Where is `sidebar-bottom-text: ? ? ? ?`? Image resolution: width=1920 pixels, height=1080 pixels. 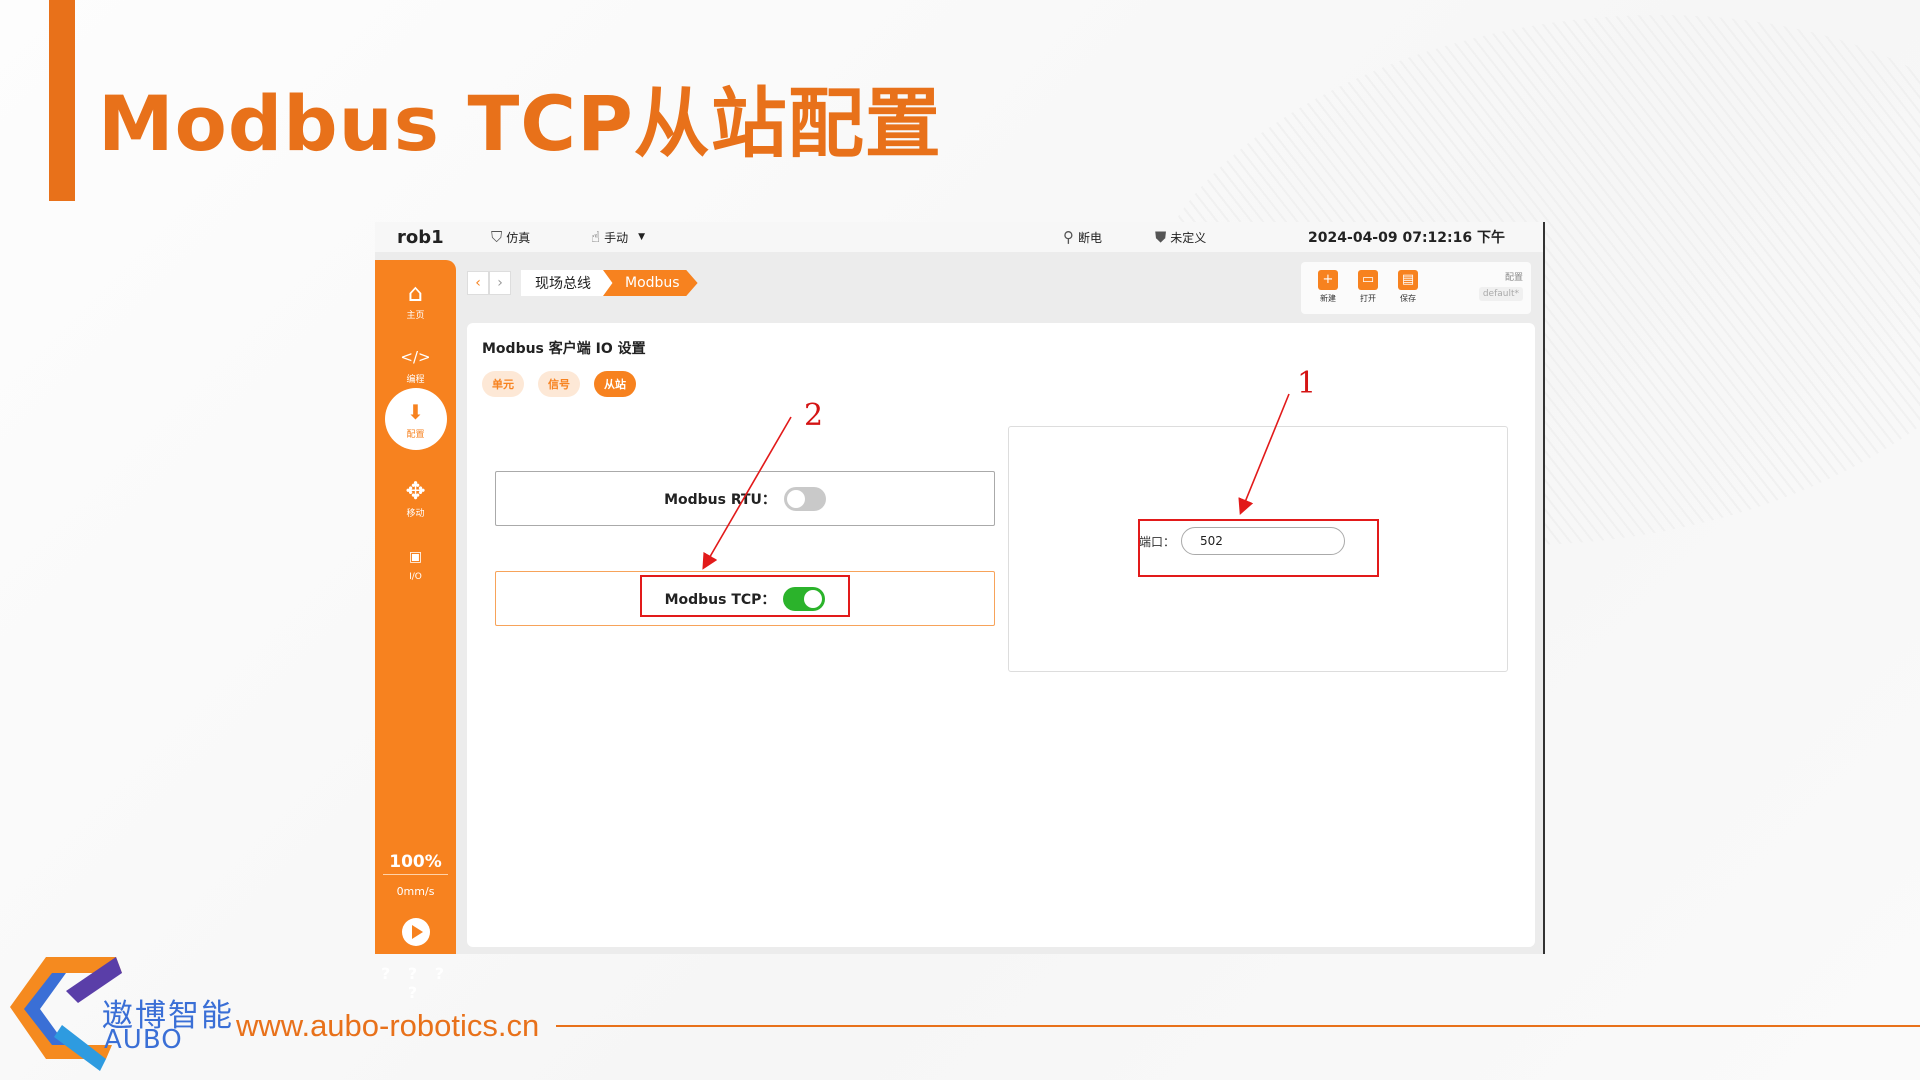
sidebar-bottom-text: ? ? ? ? is located at coordinates (415, 983).